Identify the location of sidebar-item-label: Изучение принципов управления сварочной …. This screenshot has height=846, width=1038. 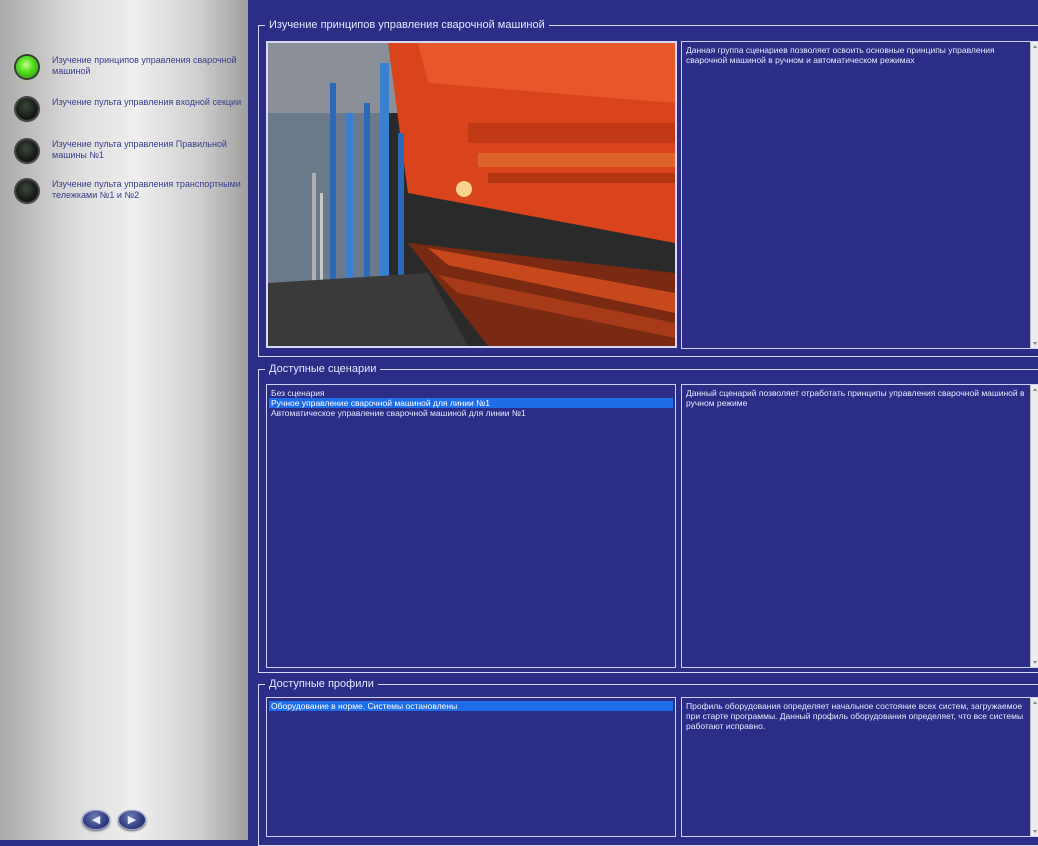
(144, 65).